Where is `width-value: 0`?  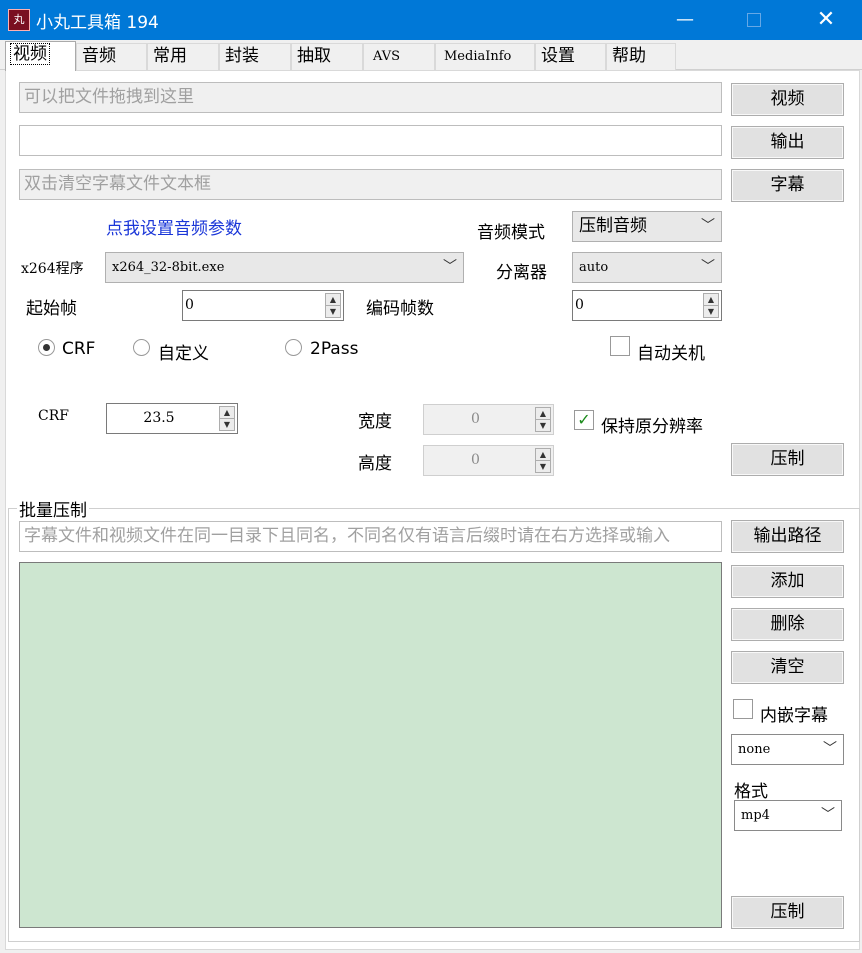
width-value: 0 is located at coordinates (475, 419).